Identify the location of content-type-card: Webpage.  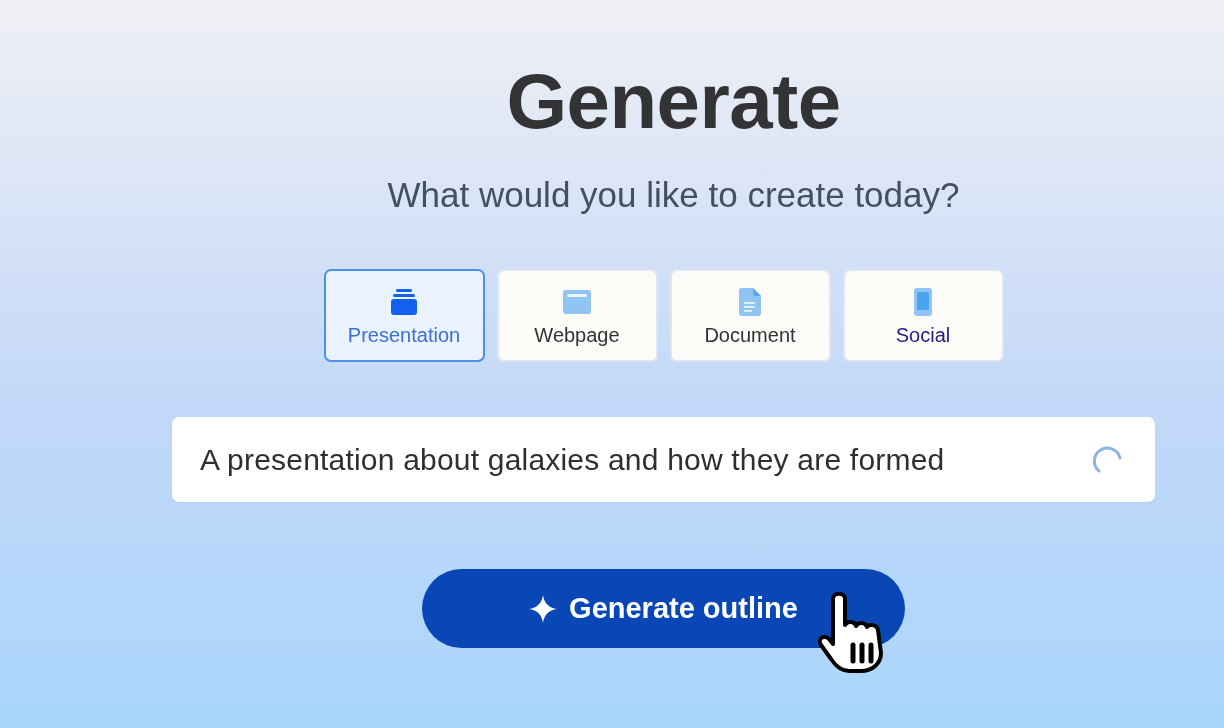
(577, 315).